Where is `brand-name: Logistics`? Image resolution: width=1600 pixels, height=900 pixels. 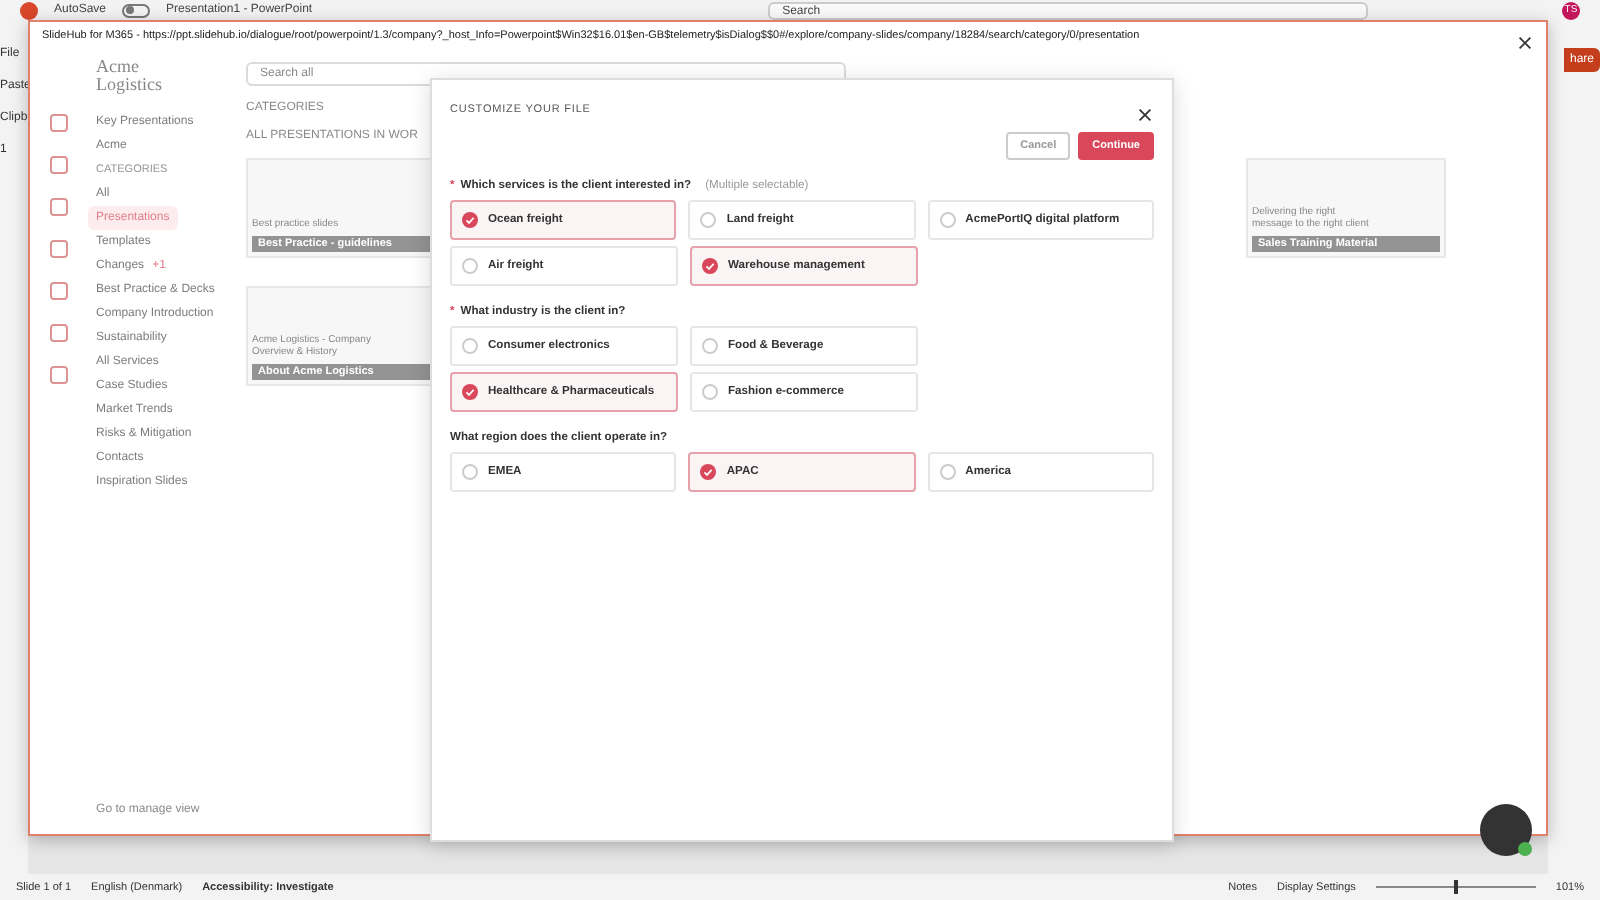 brand-name: Logistics is located at coordinates (129, 85).